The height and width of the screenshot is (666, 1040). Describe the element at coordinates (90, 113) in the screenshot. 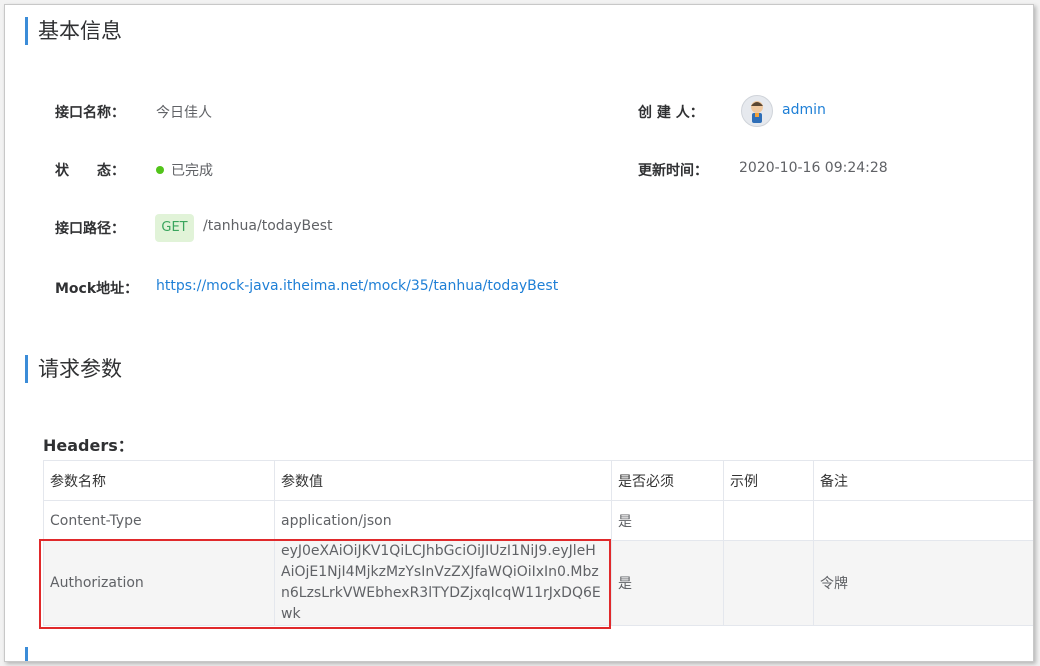

I see `interface-name-label: 接口名称：` at that location.